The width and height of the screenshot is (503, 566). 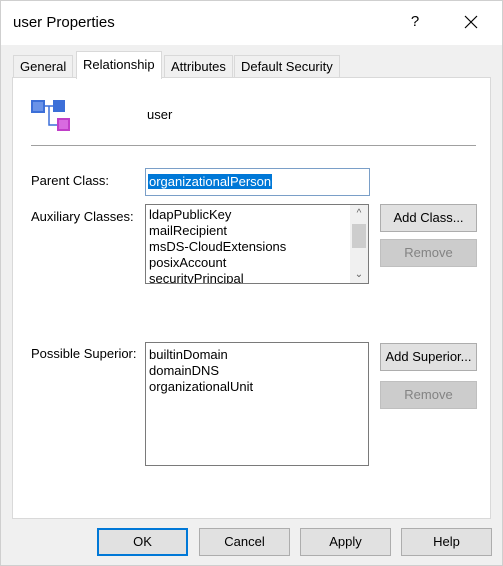 What do you see at coordinates (198, 66) in the screenshot?
I see `tab-attributes: Attributes` at bounding box center [198, 66].